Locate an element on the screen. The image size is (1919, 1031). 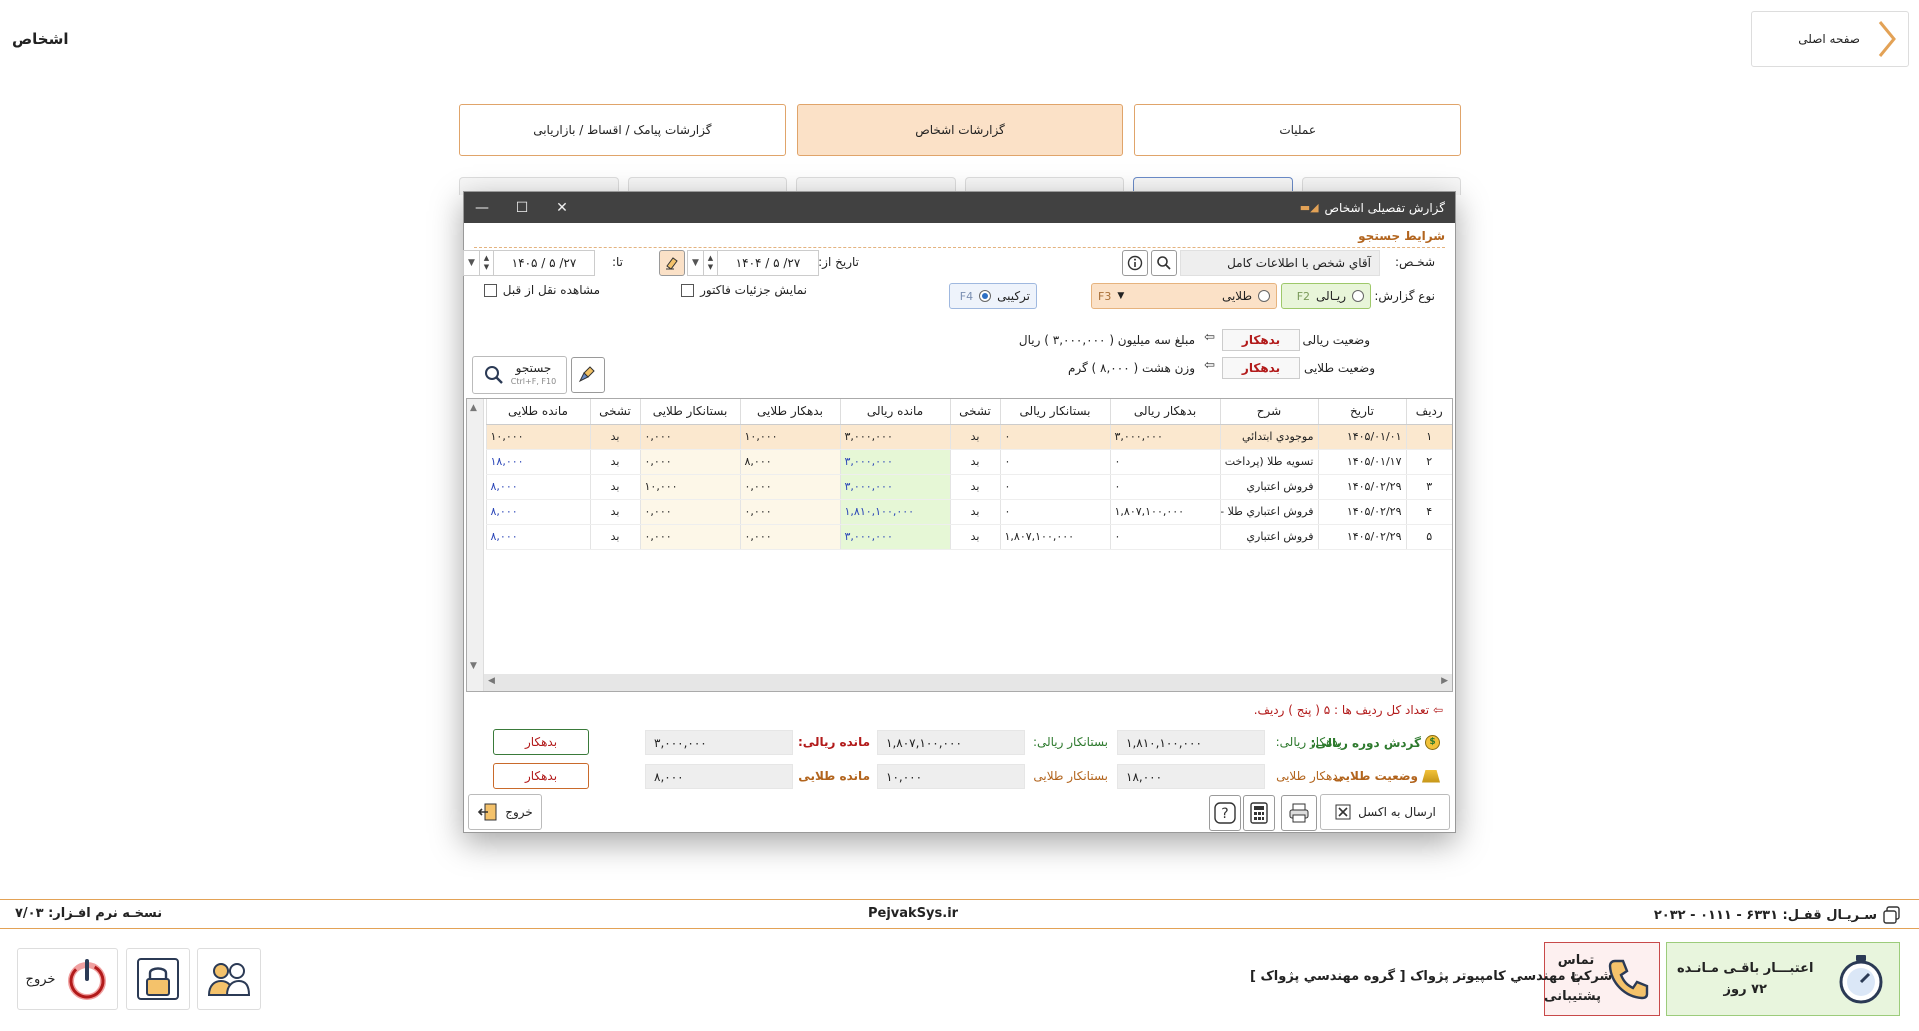
column-header: تاریخ is located at coordinates (1361, 412).